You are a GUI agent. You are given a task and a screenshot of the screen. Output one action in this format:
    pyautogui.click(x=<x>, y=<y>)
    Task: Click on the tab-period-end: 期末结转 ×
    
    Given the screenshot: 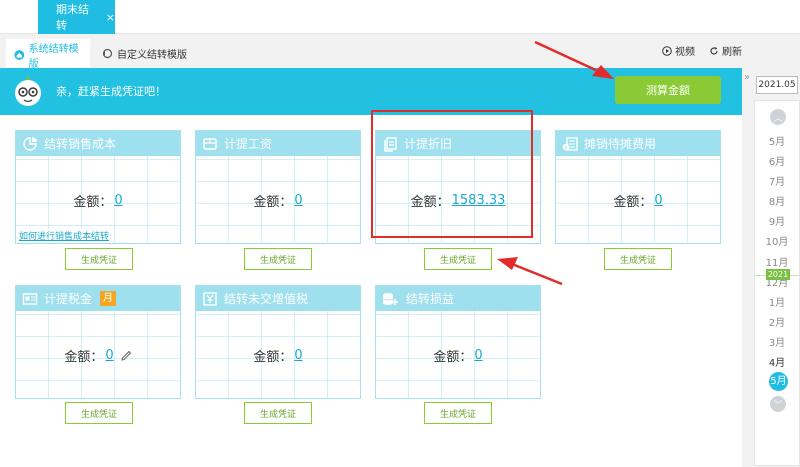 What is the action you would take?
    pyautogui.click(x=76, y=17)
    